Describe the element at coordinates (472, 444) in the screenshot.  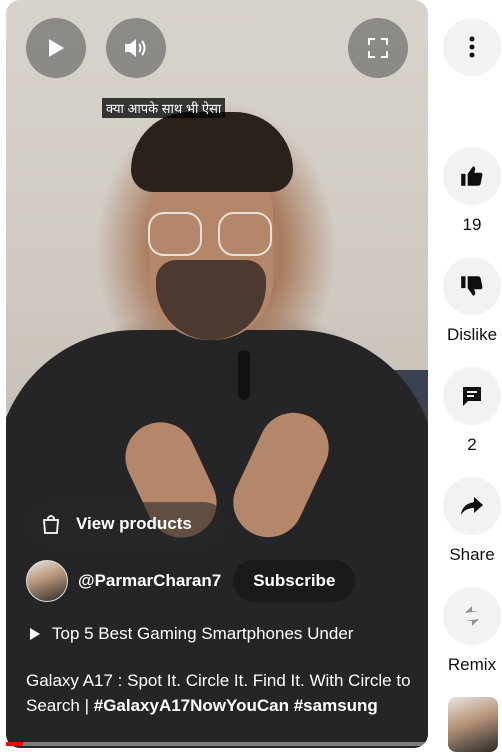
I see `comment-count: 2` at that location.